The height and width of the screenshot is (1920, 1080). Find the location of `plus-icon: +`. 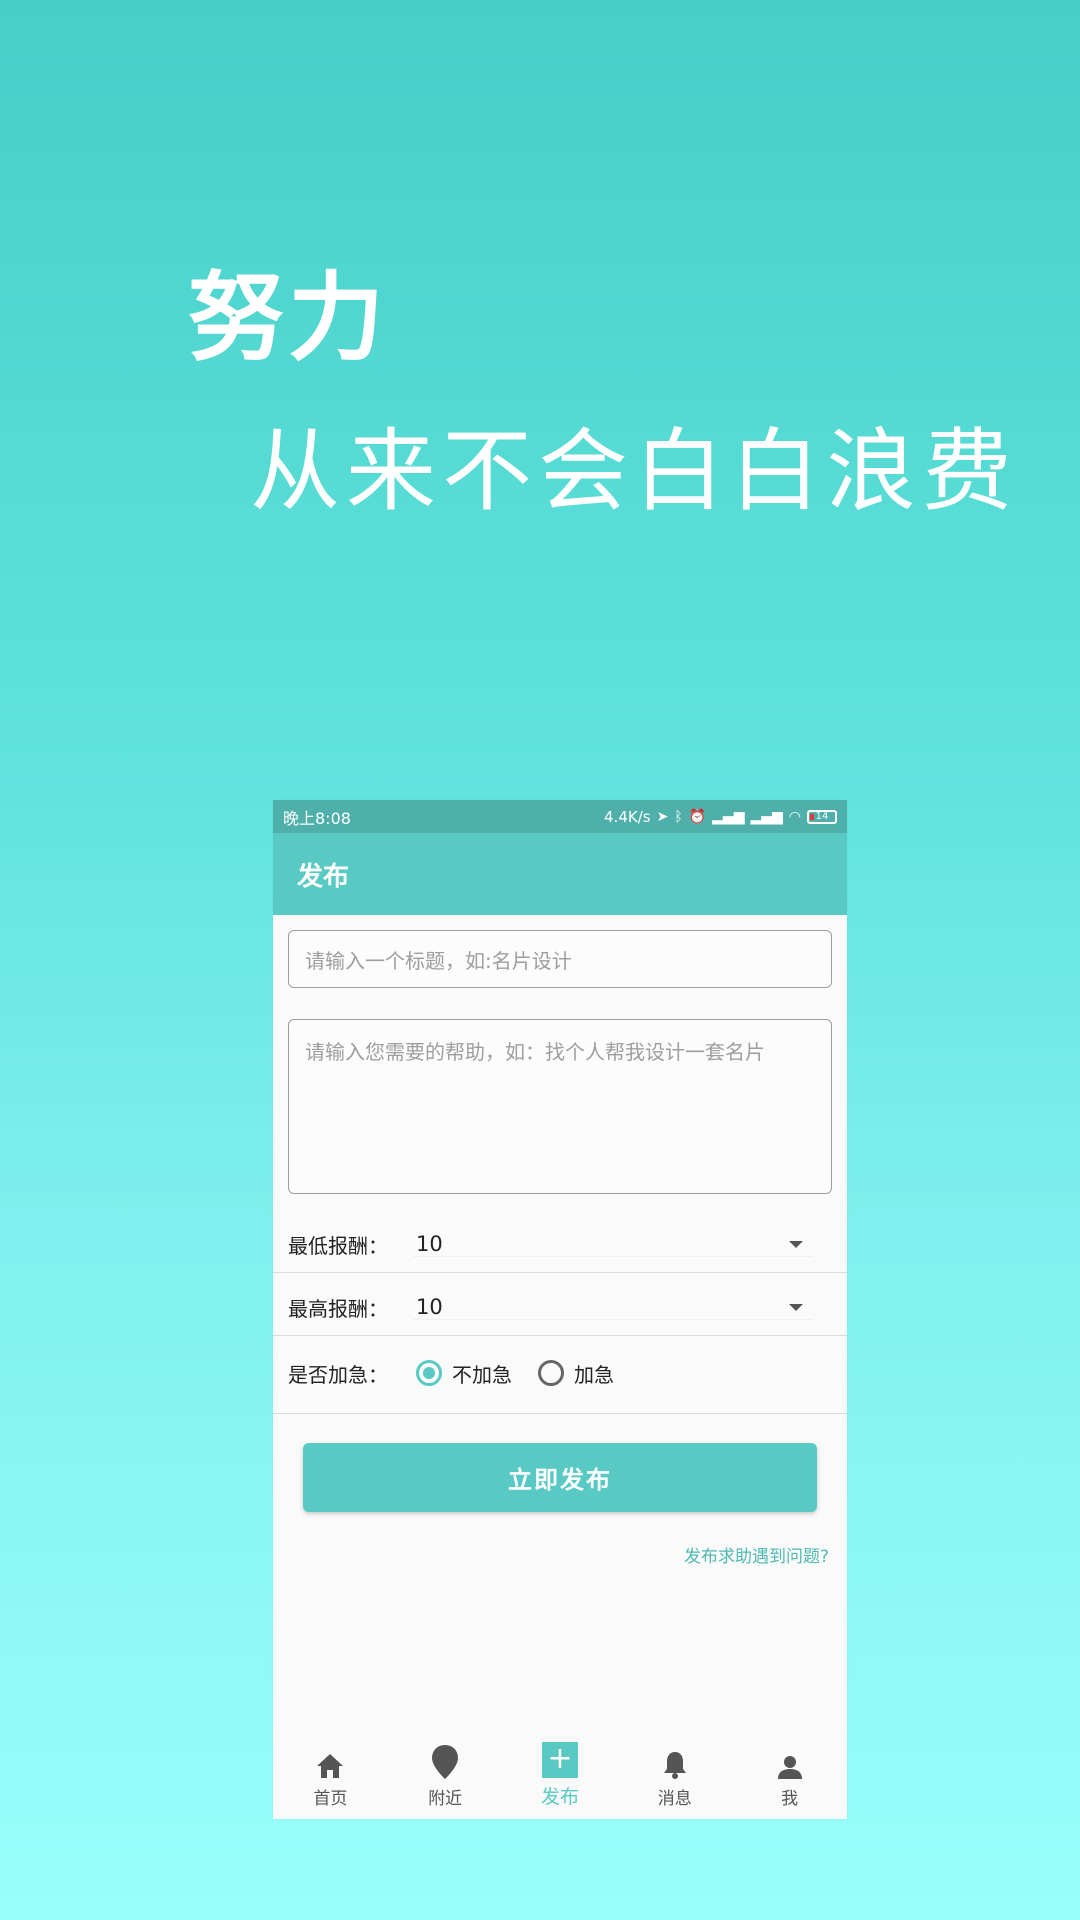

plus-icon: + is located at coordinates (559, 1759).